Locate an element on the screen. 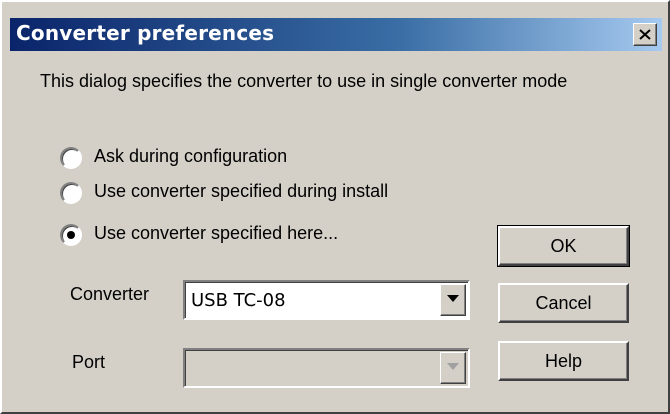 This screenshot has width=670, height=414. radio-use-converter-install: Use converter specified during install is located at coordinates (260, 193).